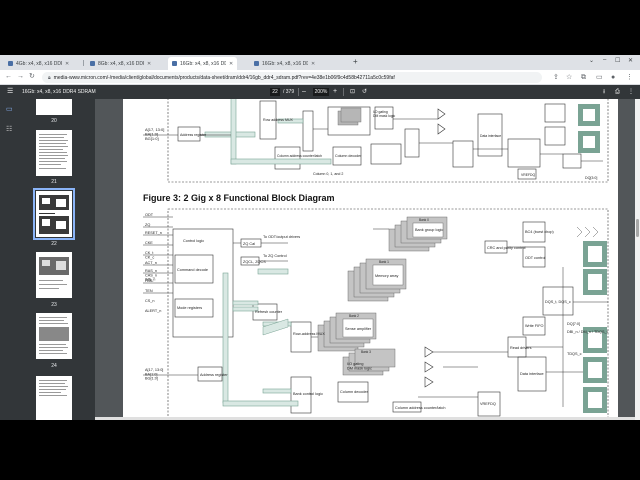 The width and height of the screenshot is (640, 480). Describe the element at coordinates (20, 77) in the screenshot. I see `forward-arrow-icon: →` at that location.